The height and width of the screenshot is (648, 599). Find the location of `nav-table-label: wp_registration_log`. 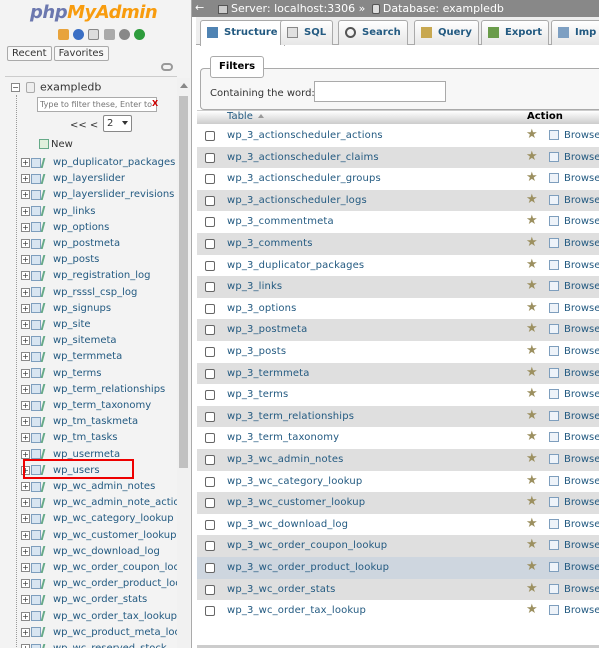

nav-table-label: wp_registration_log is located at coordinates (101, 275).